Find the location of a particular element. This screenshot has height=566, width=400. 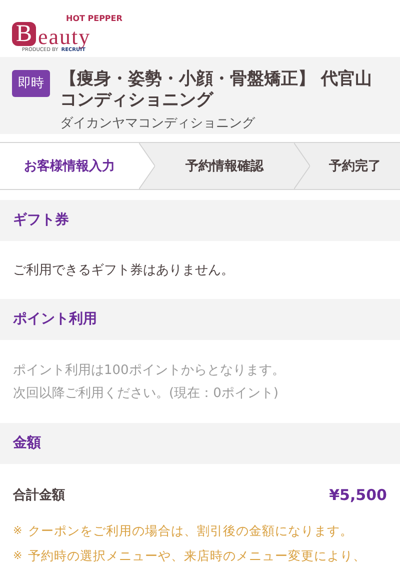

section-heading: ポイント利用 is located at coordinates (200, 319).